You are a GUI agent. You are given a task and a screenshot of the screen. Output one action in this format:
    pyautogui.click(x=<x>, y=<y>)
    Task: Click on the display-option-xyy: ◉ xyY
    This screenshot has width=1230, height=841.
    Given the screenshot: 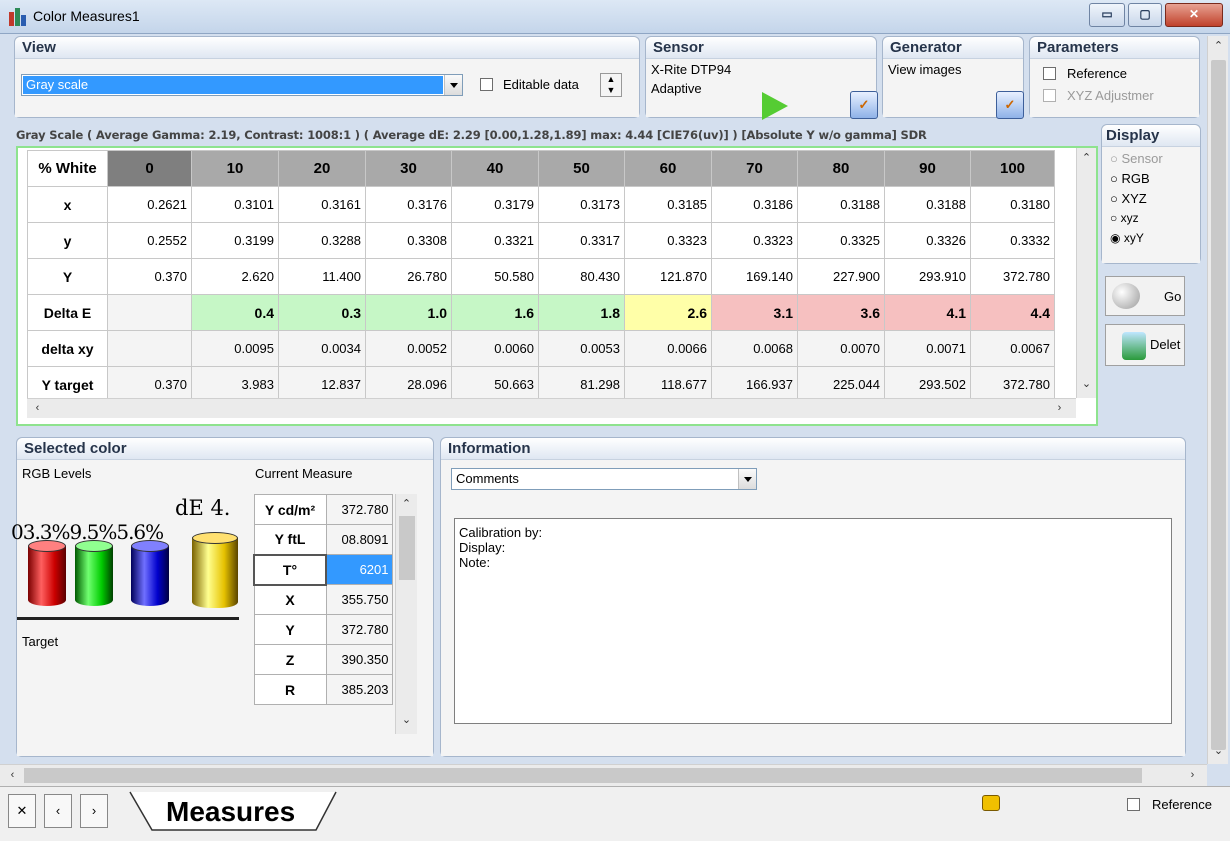 What is the action you would take?
    pyautogui.click(x=1127, y=238)
    